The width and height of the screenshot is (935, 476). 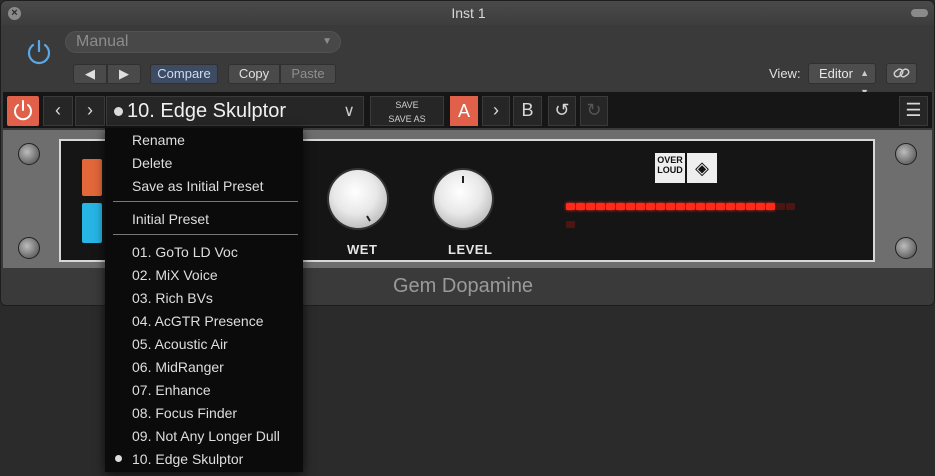 I want to click on hamburger-icon: ☰, so click(x=913, y=110).